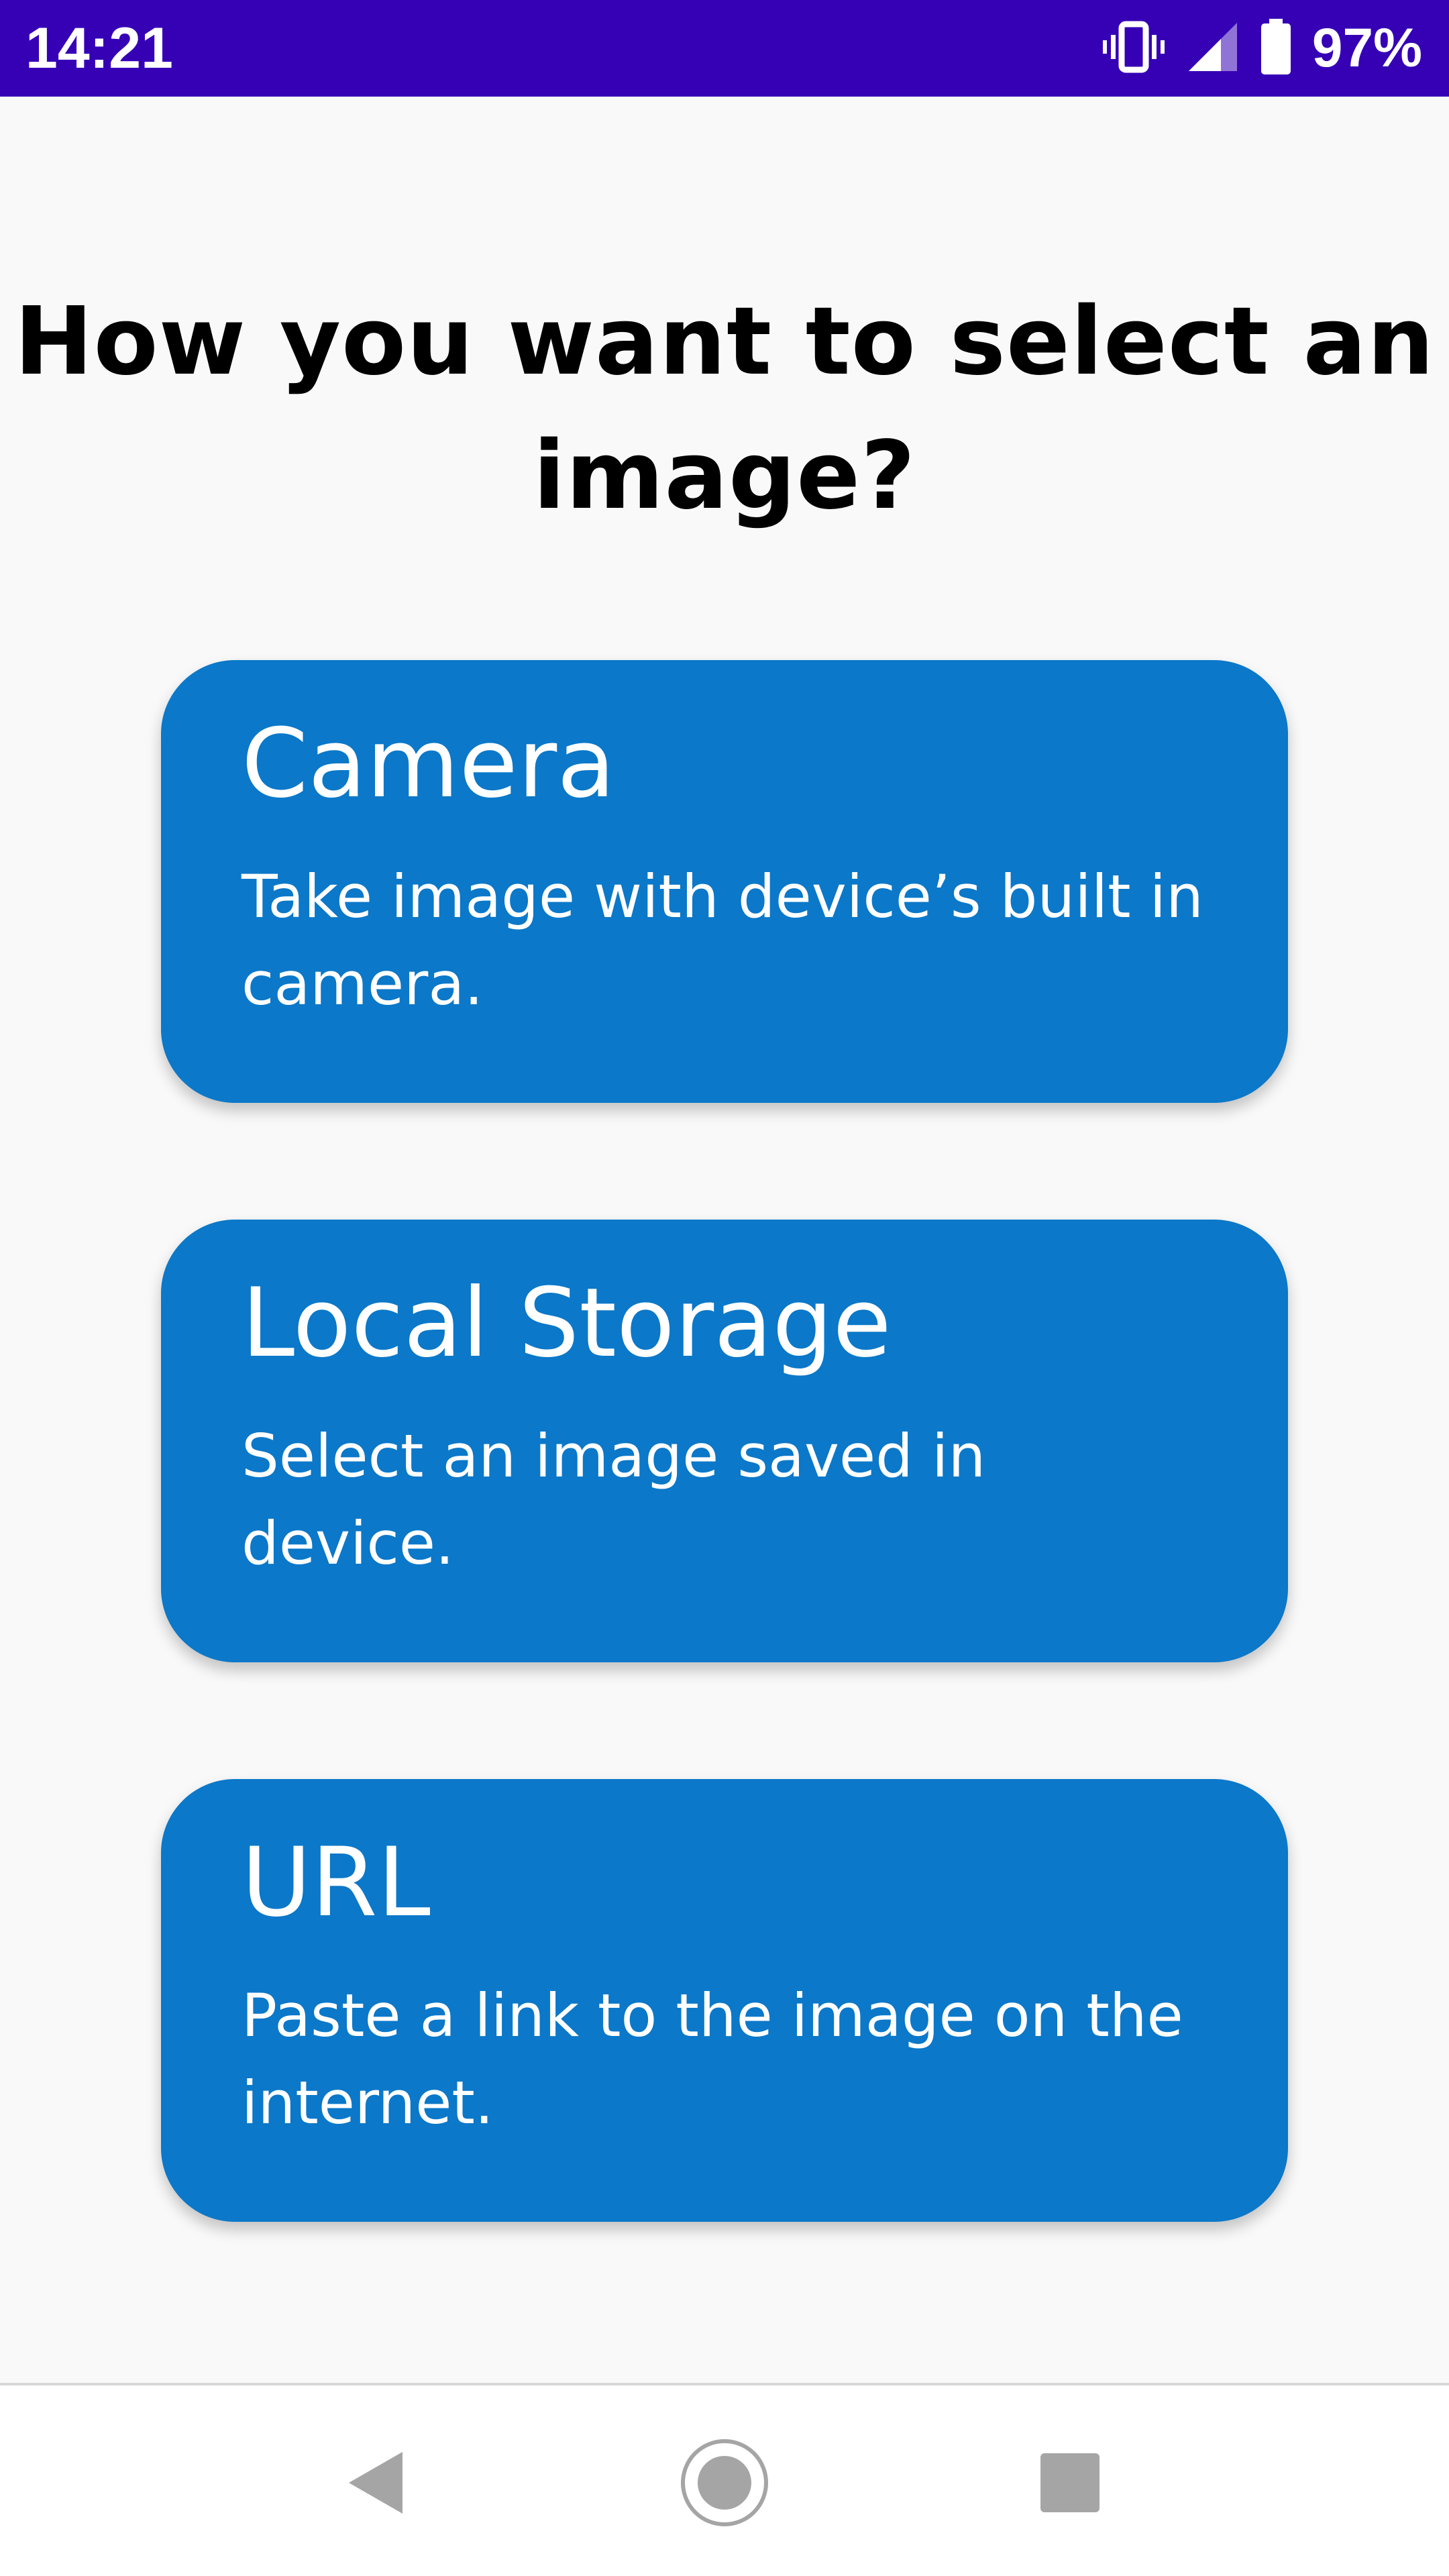  Describe the element at coordinates (724, 409) in the screenshot. I see `page-title: How you want to select an image?` at that location.